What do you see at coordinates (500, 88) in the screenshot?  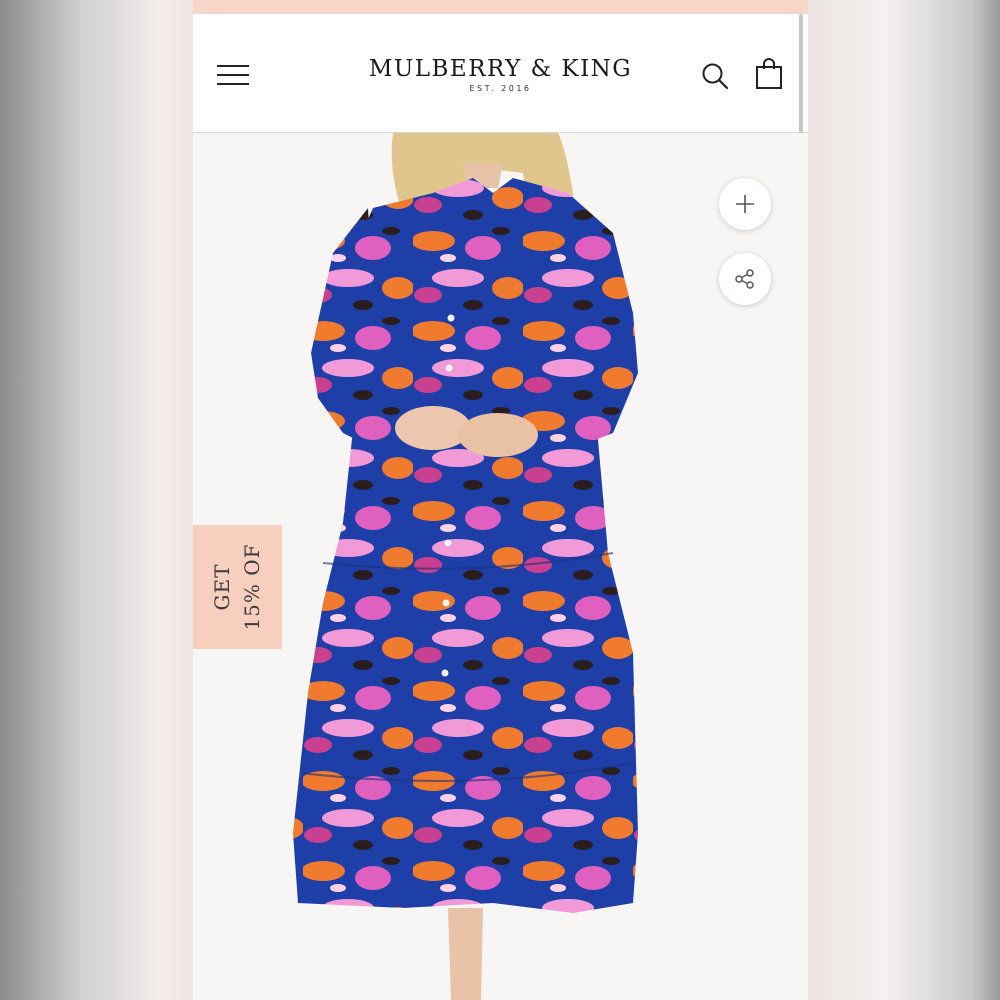 I see `brand-established: EST. 2016` at bounding box center [500, 88].